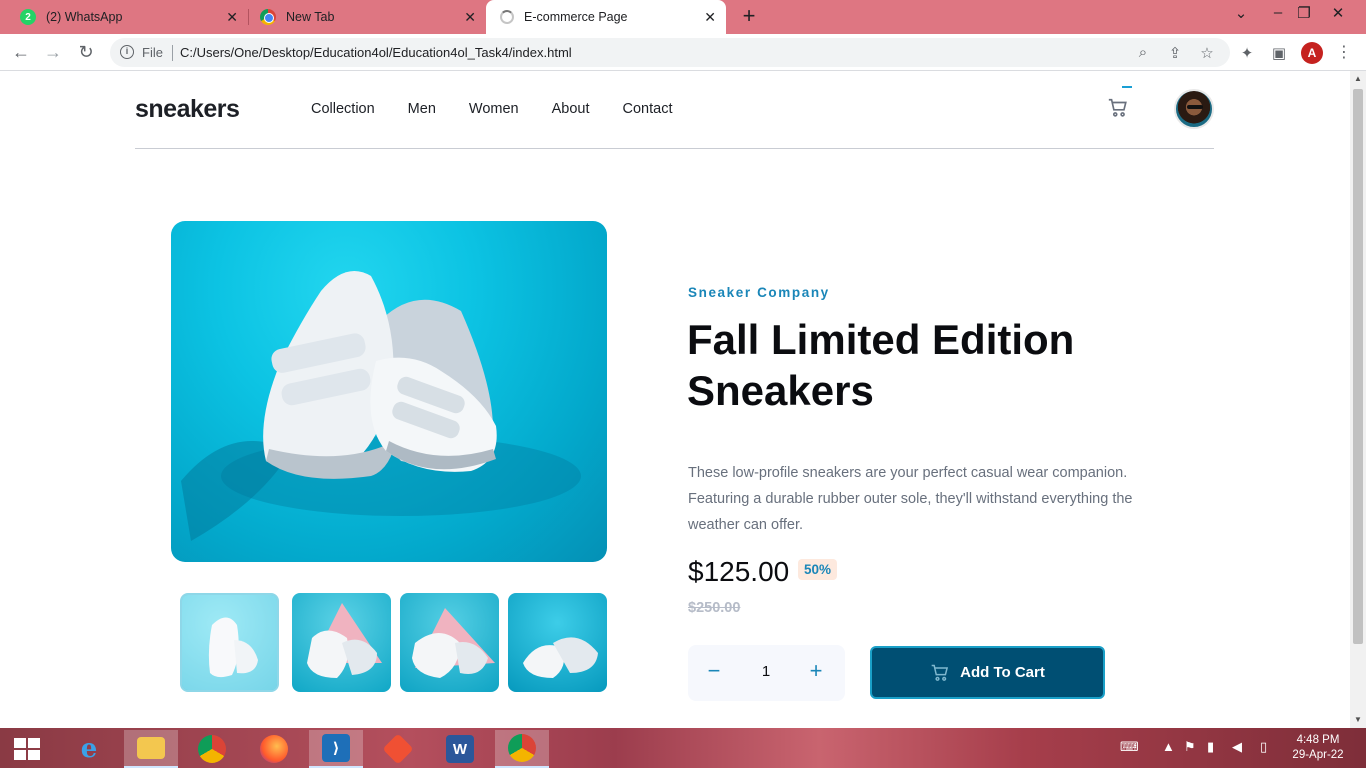  Describe the element at coordinates (1207, 53) in the screenshot. I see `bookmark-star-icon: ☆` at that location.